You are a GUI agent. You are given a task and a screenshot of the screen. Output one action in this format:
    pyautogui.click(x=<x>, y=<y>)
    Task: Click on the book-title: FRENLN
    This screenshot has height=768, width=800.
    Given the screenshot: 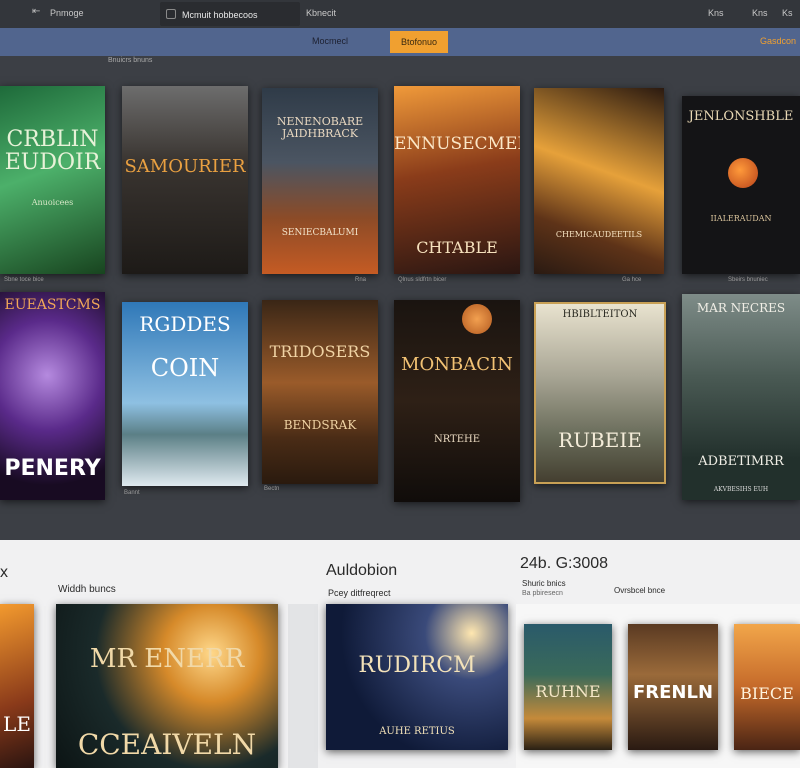 What is the action you would take?
    pyautogui.click(x=673, y=692)
    